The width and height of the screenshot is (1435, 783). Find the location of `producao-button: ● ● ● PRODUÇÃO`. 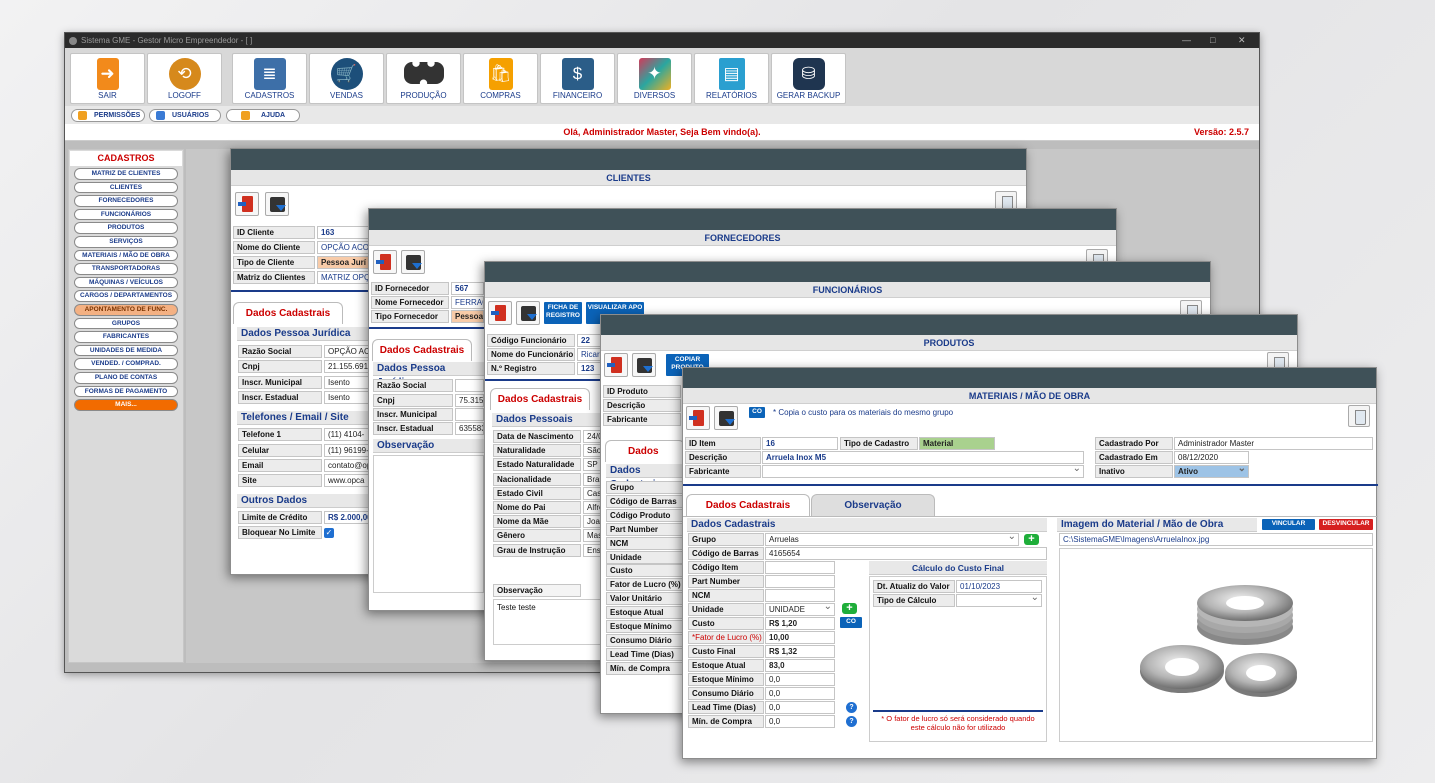

producao-button: ● ● ● PRODUÇÃO is located at coordinates (423, 78).